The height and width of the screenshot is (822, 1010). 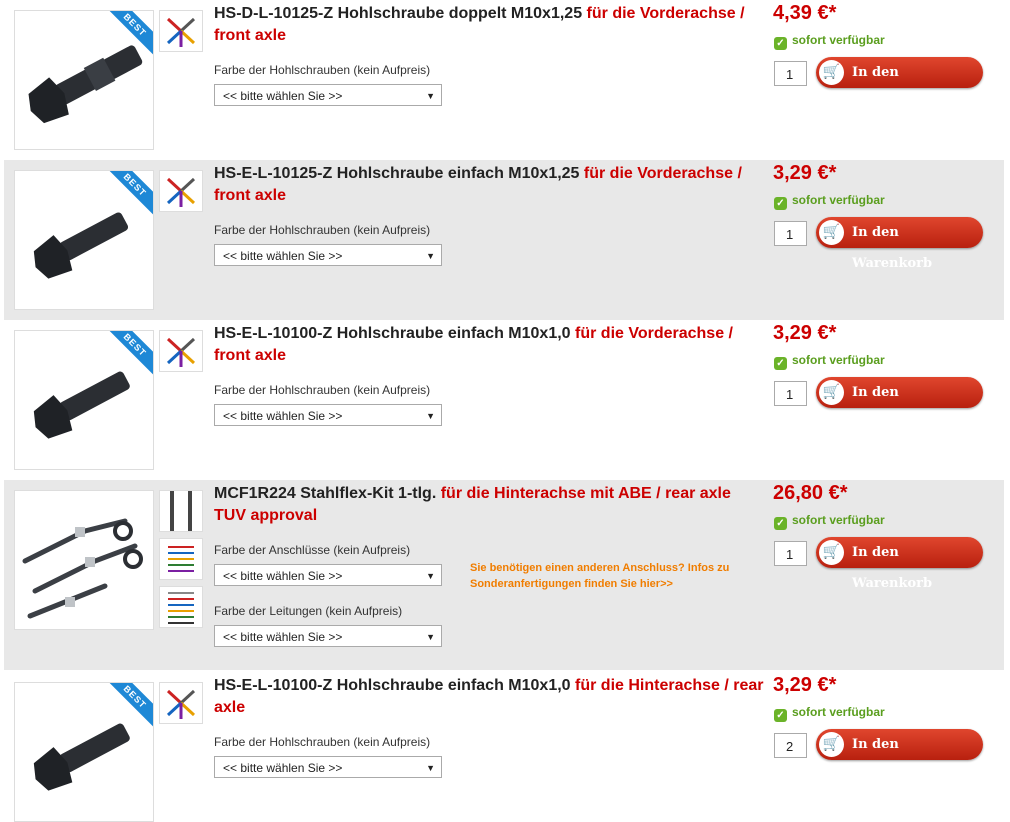 What do you see at coordinates (810, 493) in the screenshot?
I see `price: 26,80 €*` at bounding box center [810, 493].